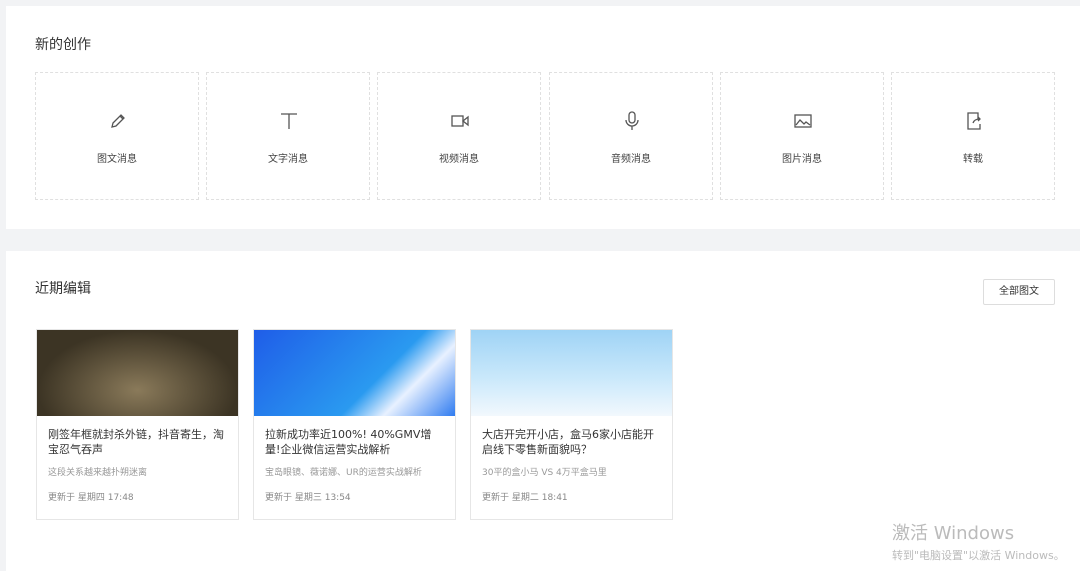 This screenshot has width=1080, height=571. Describe the element at coordinates (343, 473) in the screenshot. I see `article-summary: 宝岛眼镜、薇诺娜、UR的运营实战解析` at that location.